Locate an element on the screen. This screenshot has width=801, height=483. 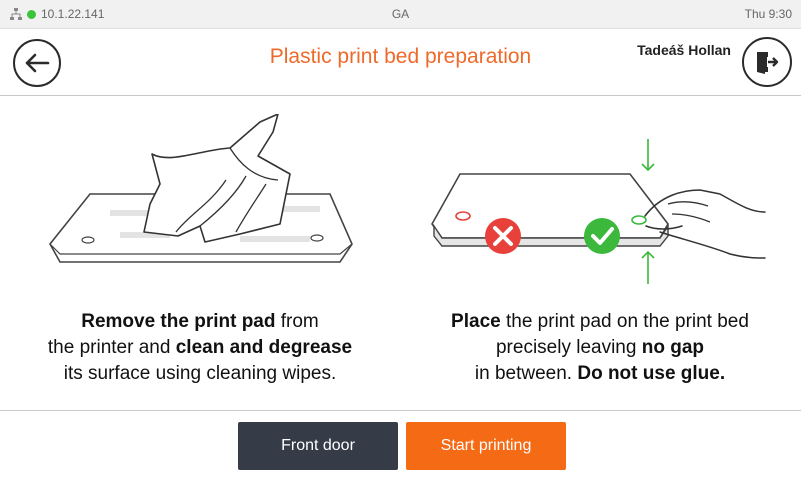
step2-line1-rest: the print pad on the print bed is located at coordinates (624, 321).